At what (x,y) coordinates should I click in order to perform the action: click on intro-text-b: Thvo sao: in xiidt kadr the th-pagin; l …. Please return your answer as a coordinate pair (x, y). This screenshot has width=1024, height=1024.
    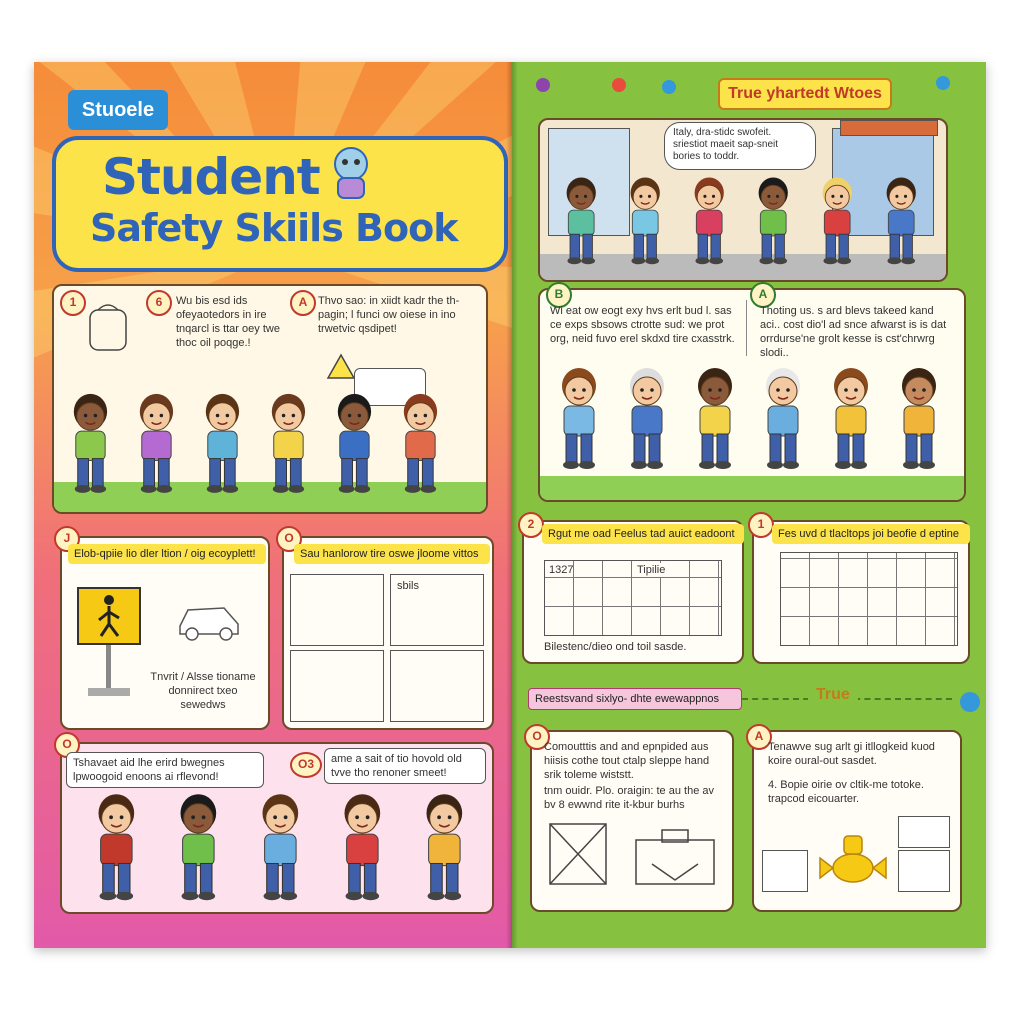
    Looking at the image, I should click on (389, 315).